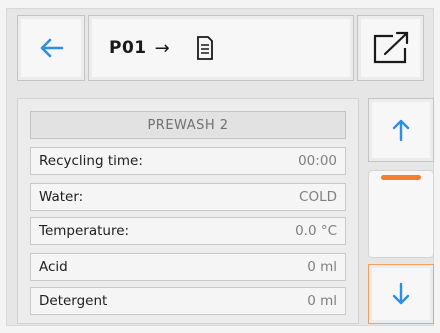 This screenshot has width=440, height=333. I want to click on exit-arrow-icon, so click(390, 47).